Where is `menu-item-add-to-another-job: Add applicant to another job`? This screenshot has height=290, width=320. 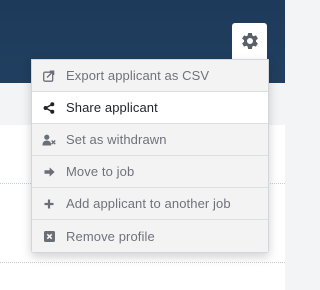
menu-item-add-to-another-job: Add applicant to another job is located at coordinates (150, 204).